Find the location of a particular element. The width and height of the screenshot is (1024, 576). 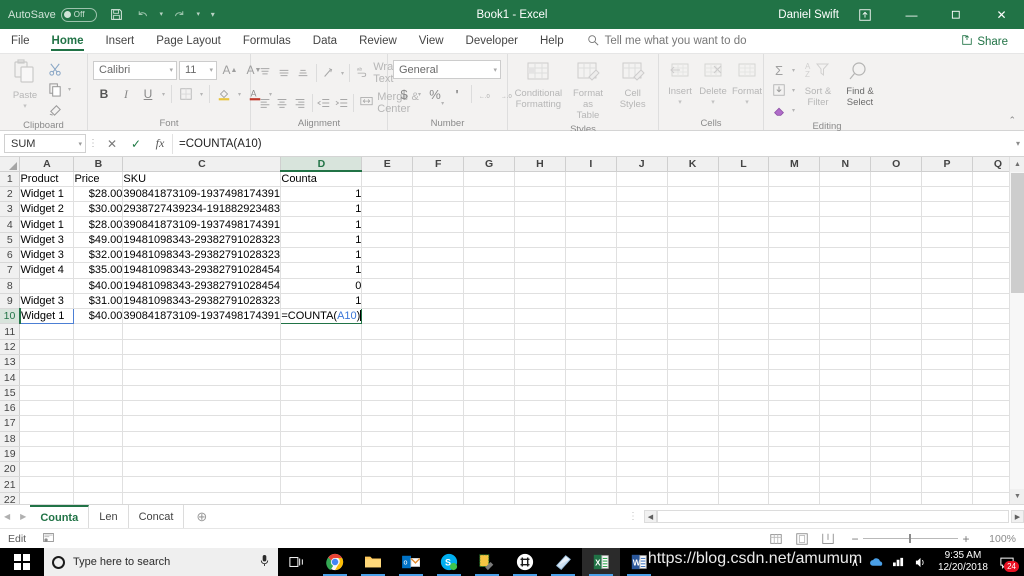

taskbar-clock: 9:35 AM 12/20/2018 is located at coordinates (963, 562).